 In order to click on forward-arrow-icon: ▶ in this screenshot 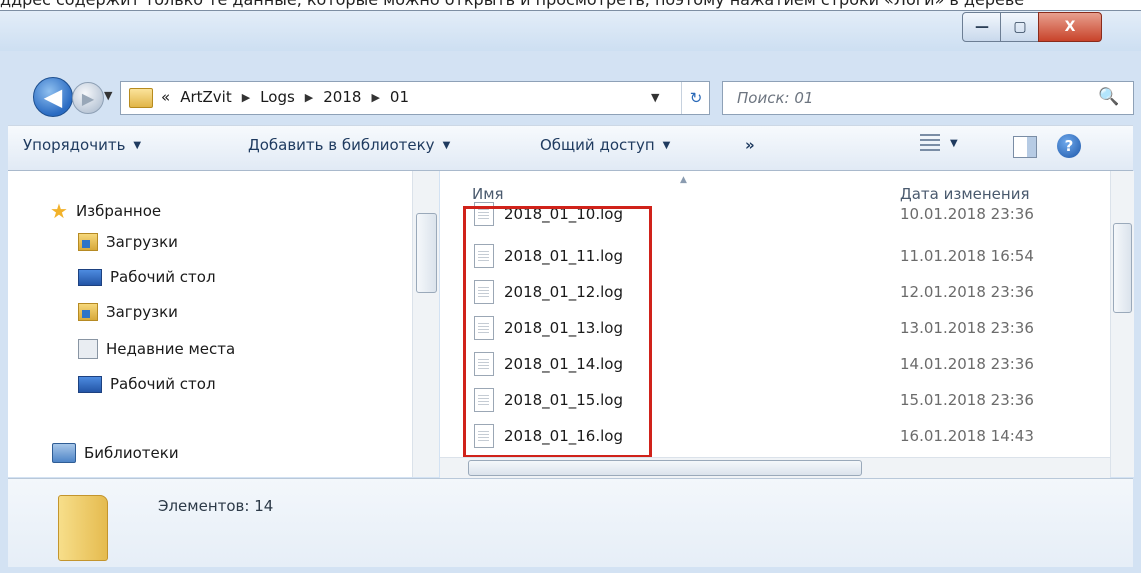, I will do `click(88, 98)`.